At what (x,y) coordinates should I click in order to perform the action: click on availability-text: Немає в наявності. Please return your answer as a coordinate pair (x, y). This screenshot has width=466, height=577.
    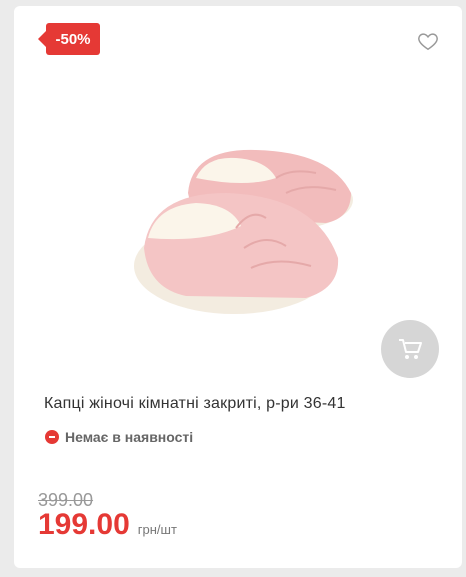
    Looking at the image, I should click on (129, 437).